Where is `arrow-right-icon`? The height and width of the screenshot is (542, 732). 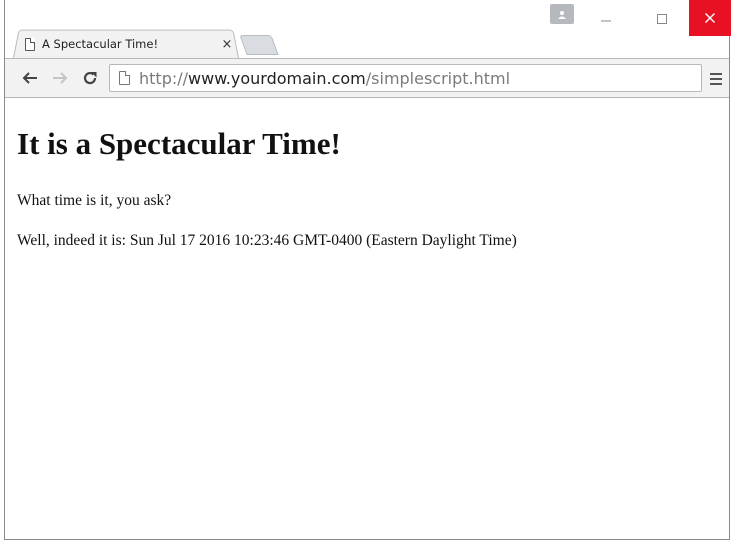
arrow-right-icon is located at coordinates (60, 78).